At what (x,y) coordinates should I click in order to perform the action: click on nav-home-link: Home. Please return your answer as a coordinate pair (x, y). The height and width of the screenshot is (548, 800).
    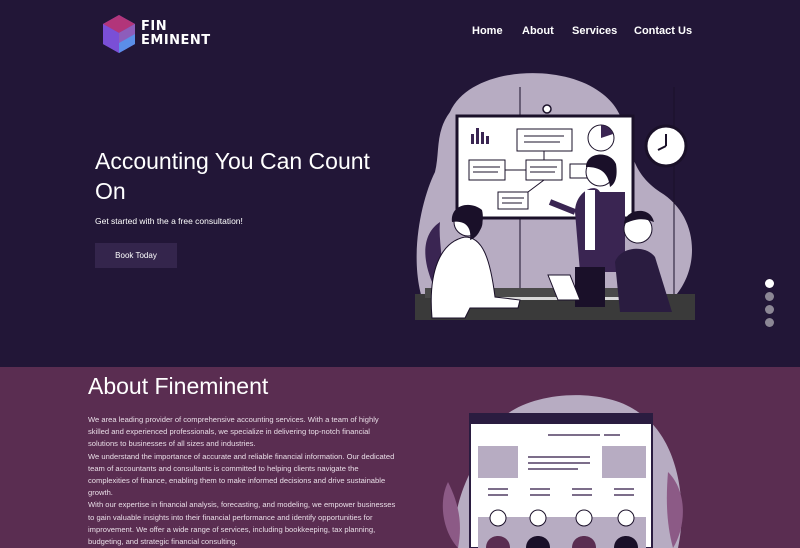
    Looking at the image, I should click on (492, 31).